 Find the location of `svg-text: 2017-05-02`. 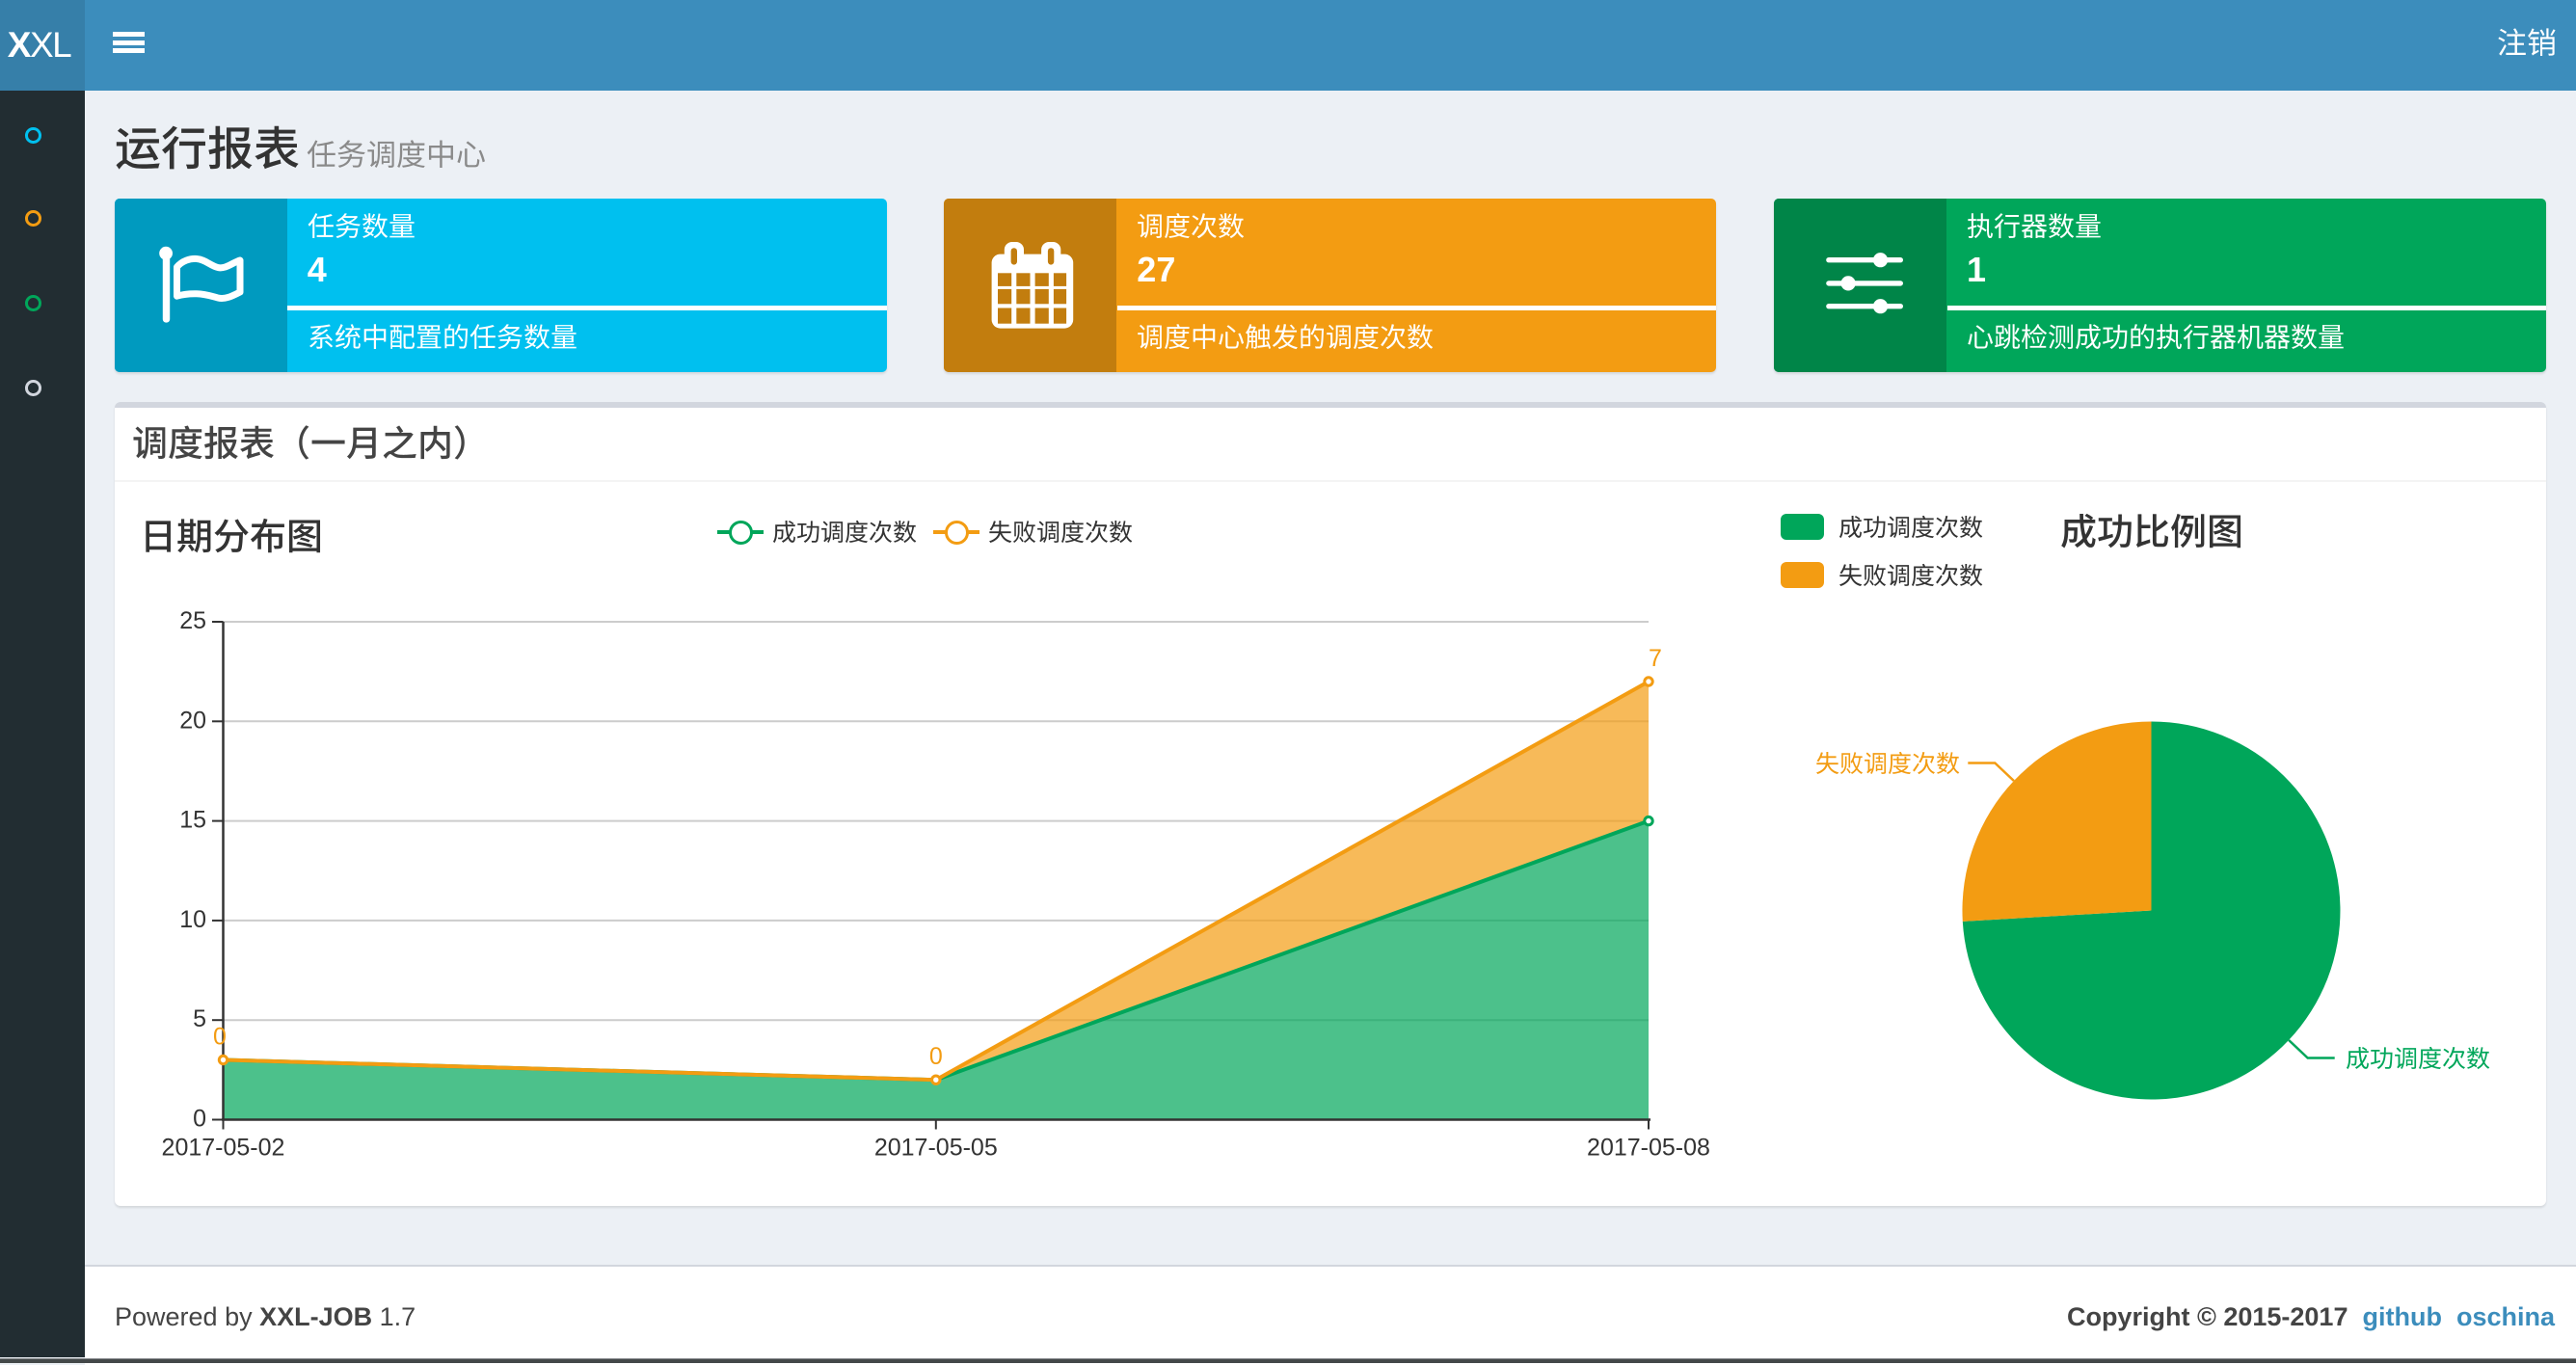

svg-text: 2017-05-02 is located at coordinates (224, 1149).